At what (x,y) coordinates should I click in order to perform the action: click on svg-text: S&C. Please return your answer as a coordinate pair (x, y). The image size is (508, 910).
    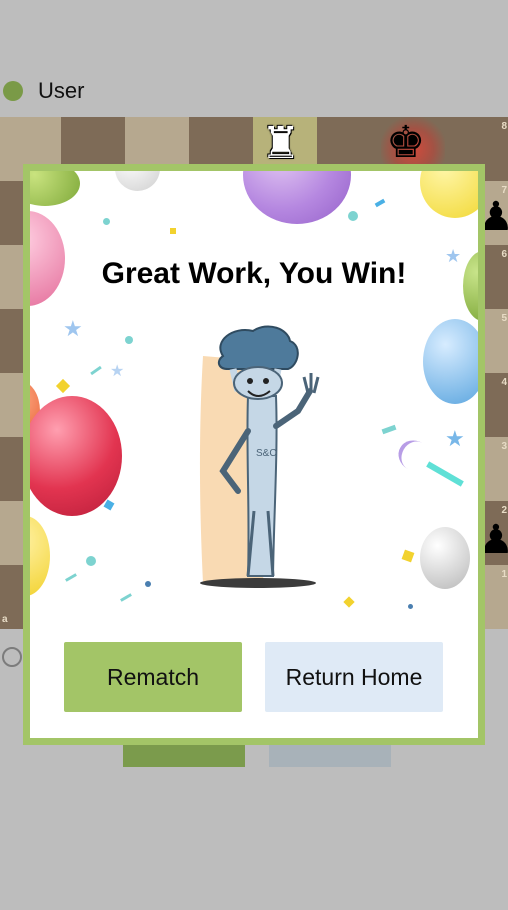
    Looking at the image, I should click on (266, 453).